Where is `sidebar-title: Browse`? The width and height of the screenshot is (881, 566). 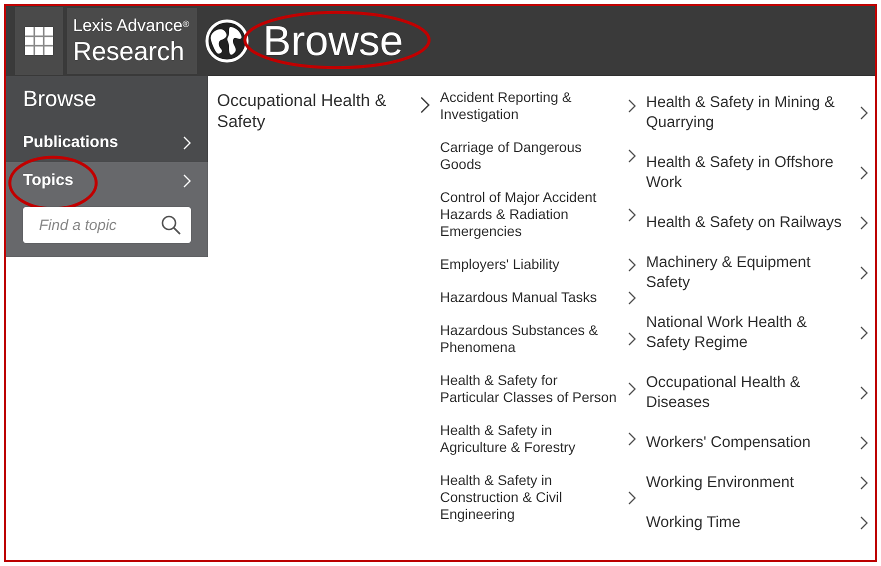 sidebar-title: Browse is located at coordinates (60, 99).